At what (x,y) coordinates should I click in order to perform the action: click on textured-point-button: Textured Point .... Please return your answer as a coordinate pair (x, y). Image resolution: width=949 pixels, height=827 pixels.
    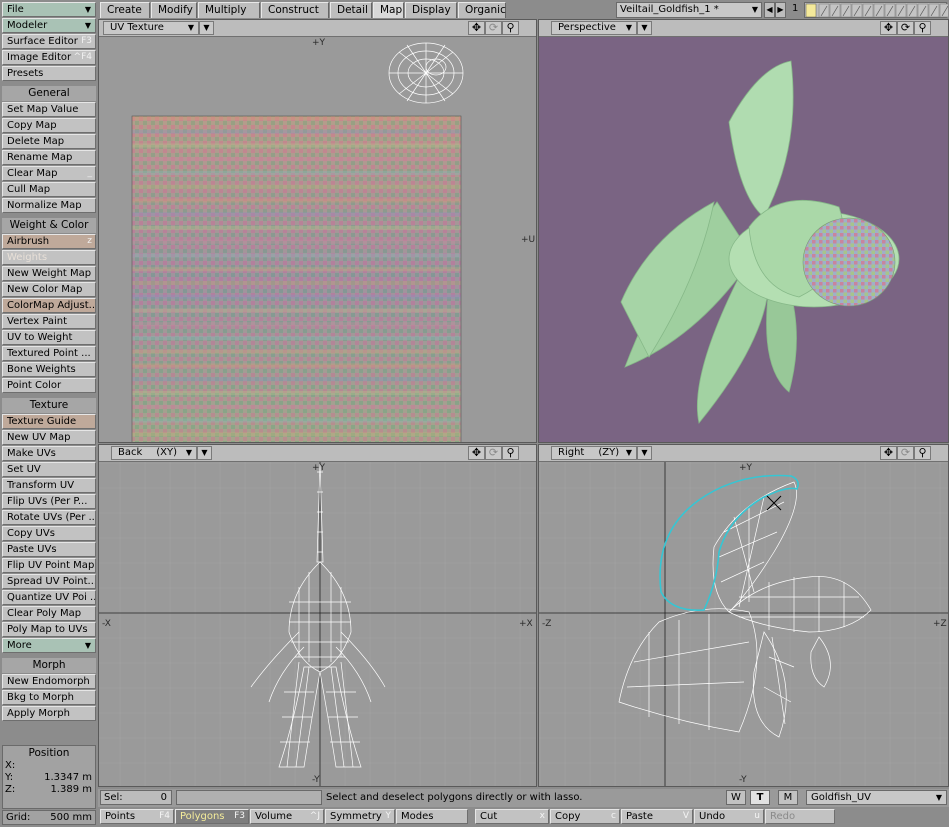
    Looking at the image, I should click on (49, 353).